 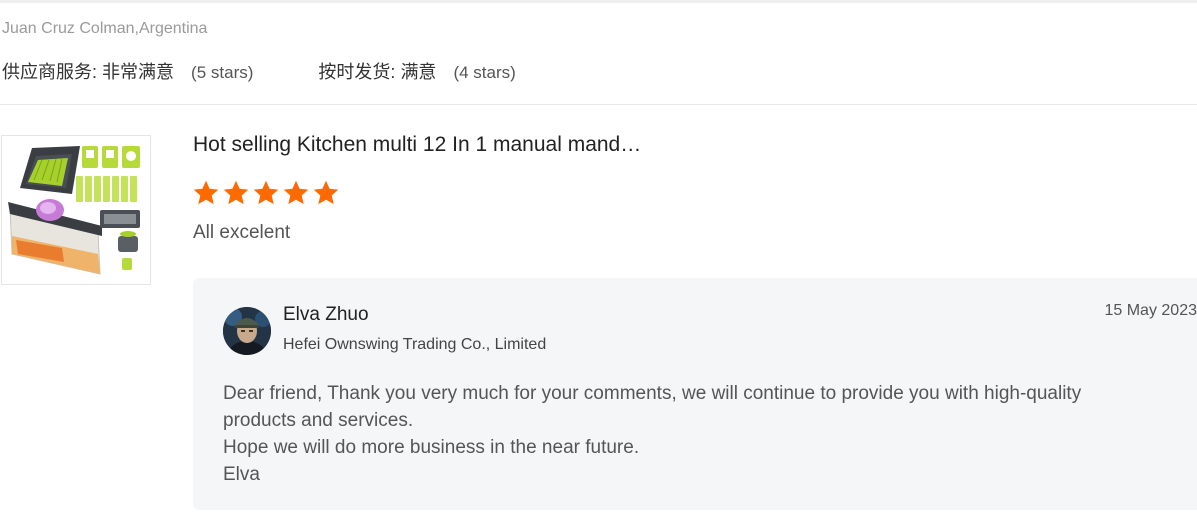 I want to click on rating-label: 供应商服务:, so click(x=50, y=72).